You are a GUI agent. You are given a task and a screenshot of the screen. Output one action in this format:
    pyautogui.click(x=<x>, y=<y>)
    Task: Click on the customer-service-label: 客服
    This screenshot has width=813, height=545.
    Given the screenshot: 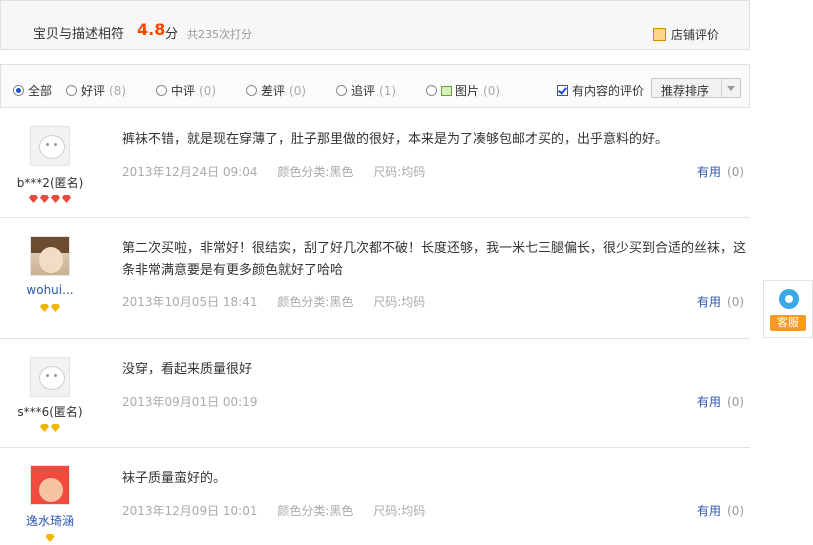 What is the action you would take?
    pyautogui.click(x=788, y=323)
    